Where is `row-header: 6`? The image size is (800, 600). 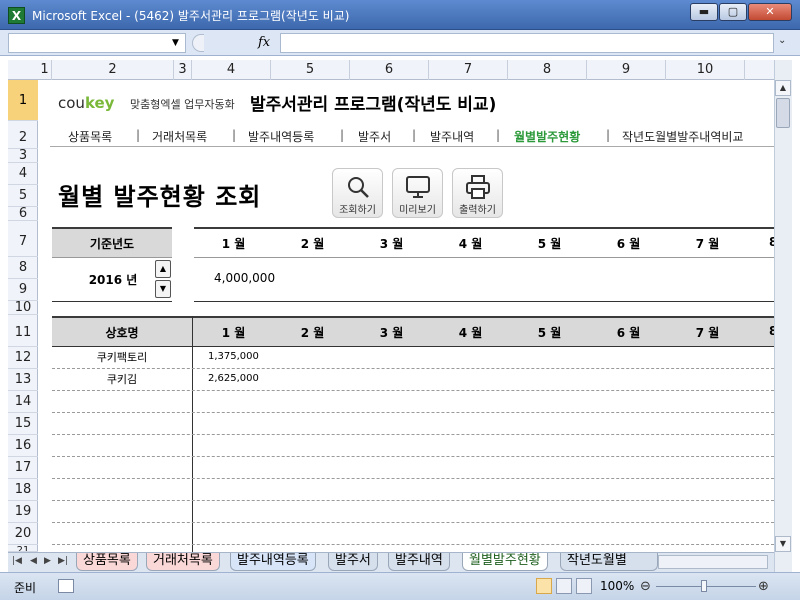
row-header: 6 is located at coordinates (23, 214).